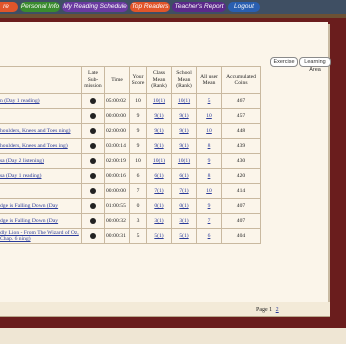 The width and height of the screenshot is (346, 344). Describe the element at coordinates (138, 236) in the screenshot. I see `score-cell: 5` at that location.